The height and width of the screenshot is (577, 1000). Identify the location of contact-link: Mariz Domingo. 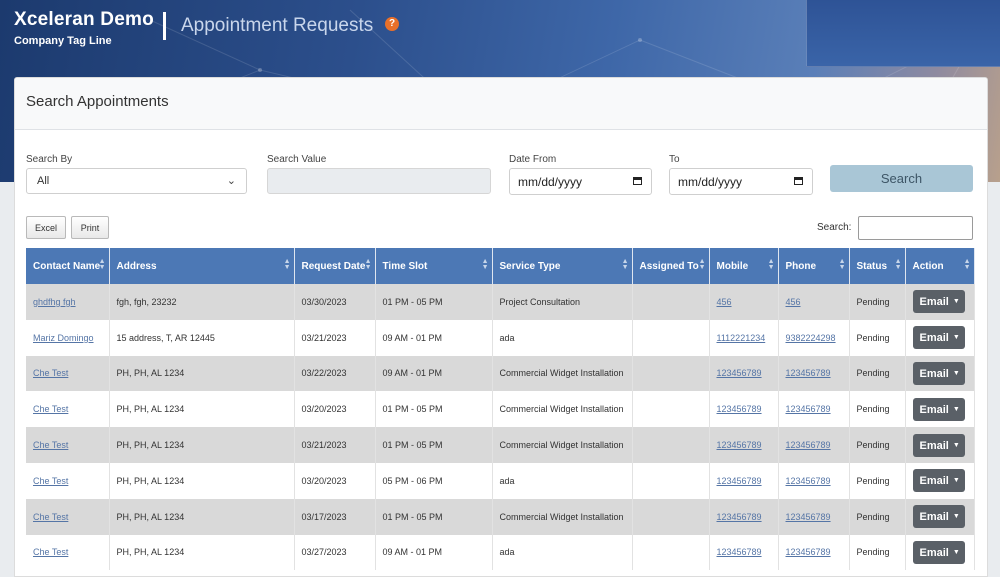
(63, 338).